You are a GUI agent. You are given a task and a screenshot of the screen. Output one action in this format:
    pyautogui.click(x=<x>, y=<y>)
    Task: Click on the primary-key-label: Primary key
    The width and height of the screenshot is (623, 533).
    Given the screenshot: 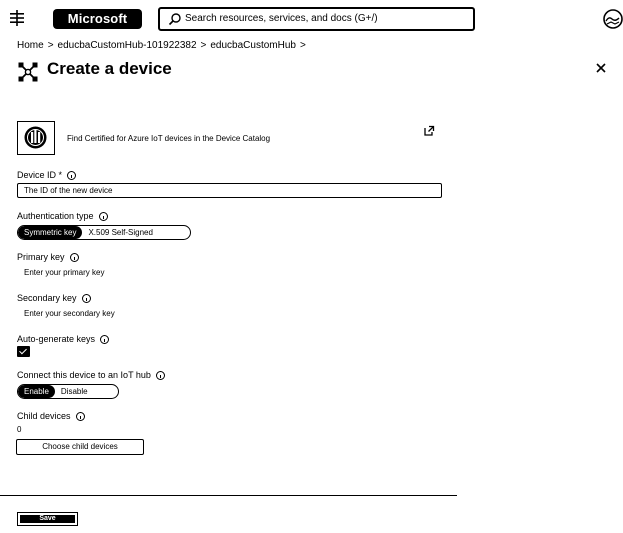 What is the action you would take?
    pyautogui.click(x=48, y=257)
    